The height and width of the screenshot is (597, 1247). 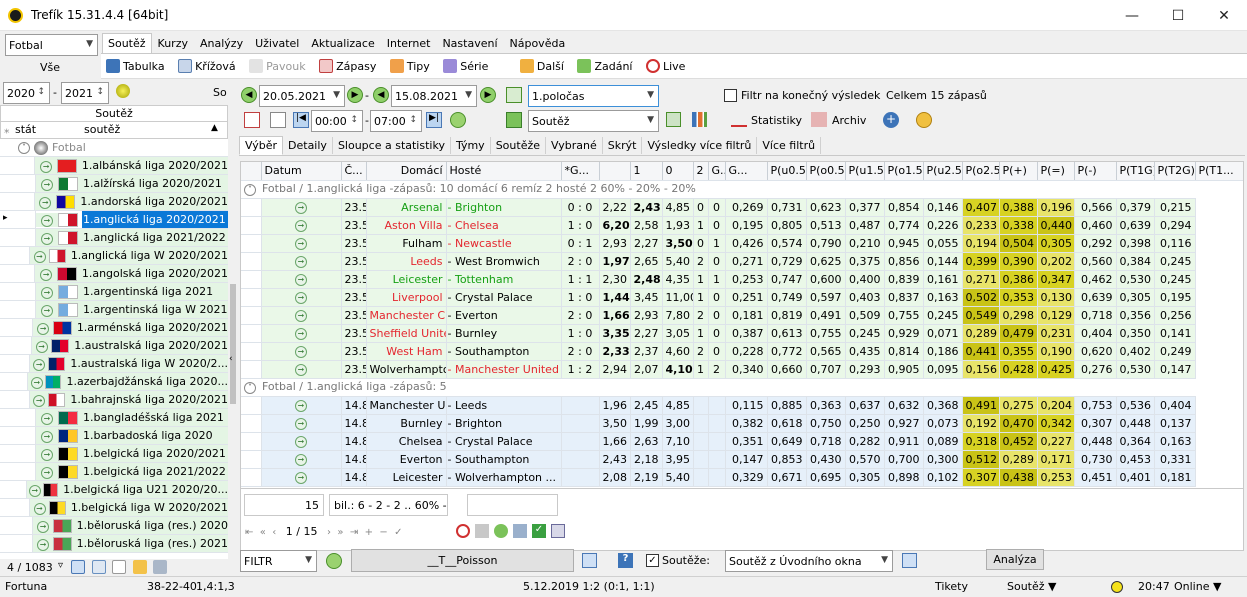 What do you see at coordinates (789, 145) in the screenshot?
I see `tab-vice-filtru: Více filtrů` at bounding box center [789, 145].